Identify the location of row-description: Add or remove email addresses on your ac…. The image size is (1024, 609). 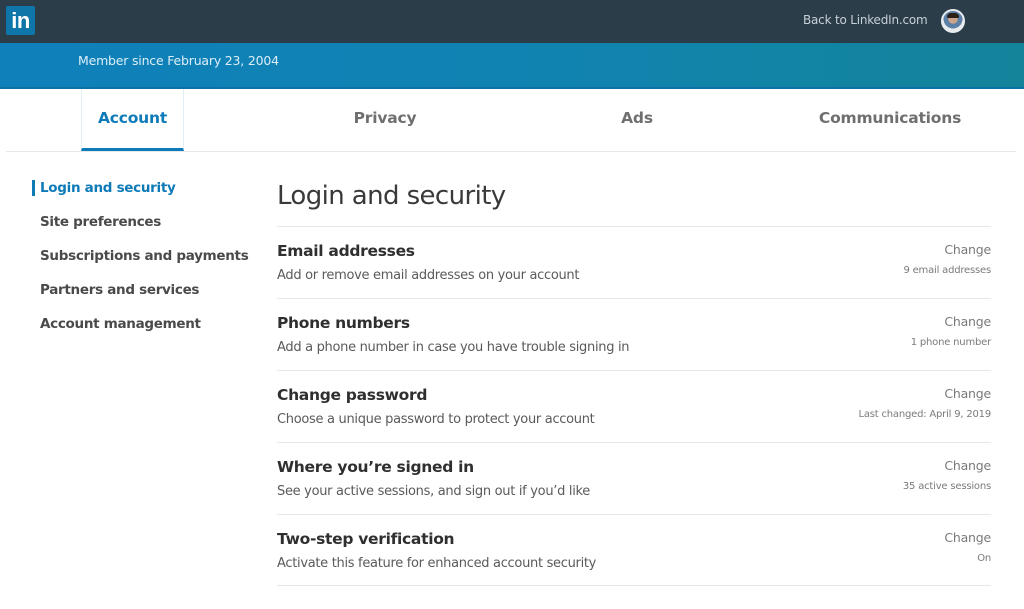
(428, 275).